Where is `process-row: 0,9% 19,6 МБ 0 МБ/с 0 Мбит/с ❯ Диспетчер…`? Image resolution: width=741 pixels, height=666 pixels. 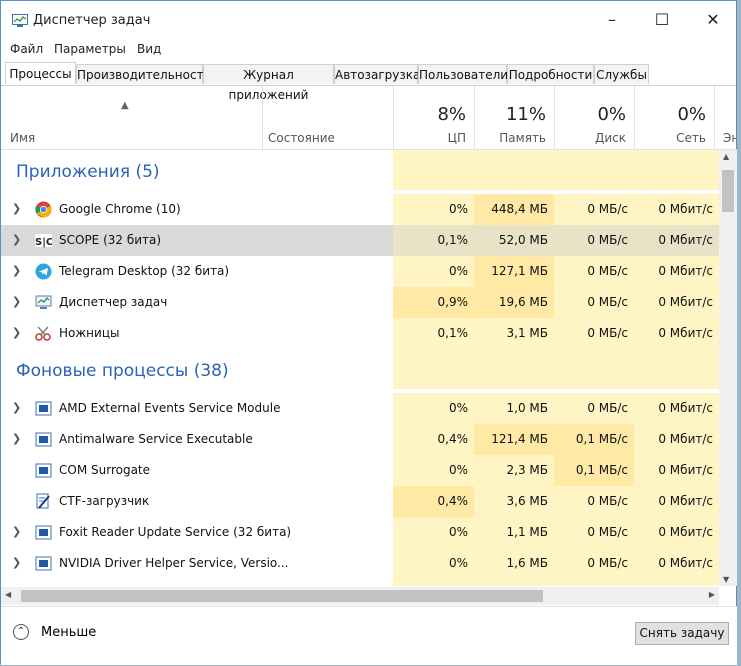
process-row: 0,9% 19,6 МБ 0 МБ/с 0 Мбит/с ❯ Диспетчер… is located at coordinates (360, 302).